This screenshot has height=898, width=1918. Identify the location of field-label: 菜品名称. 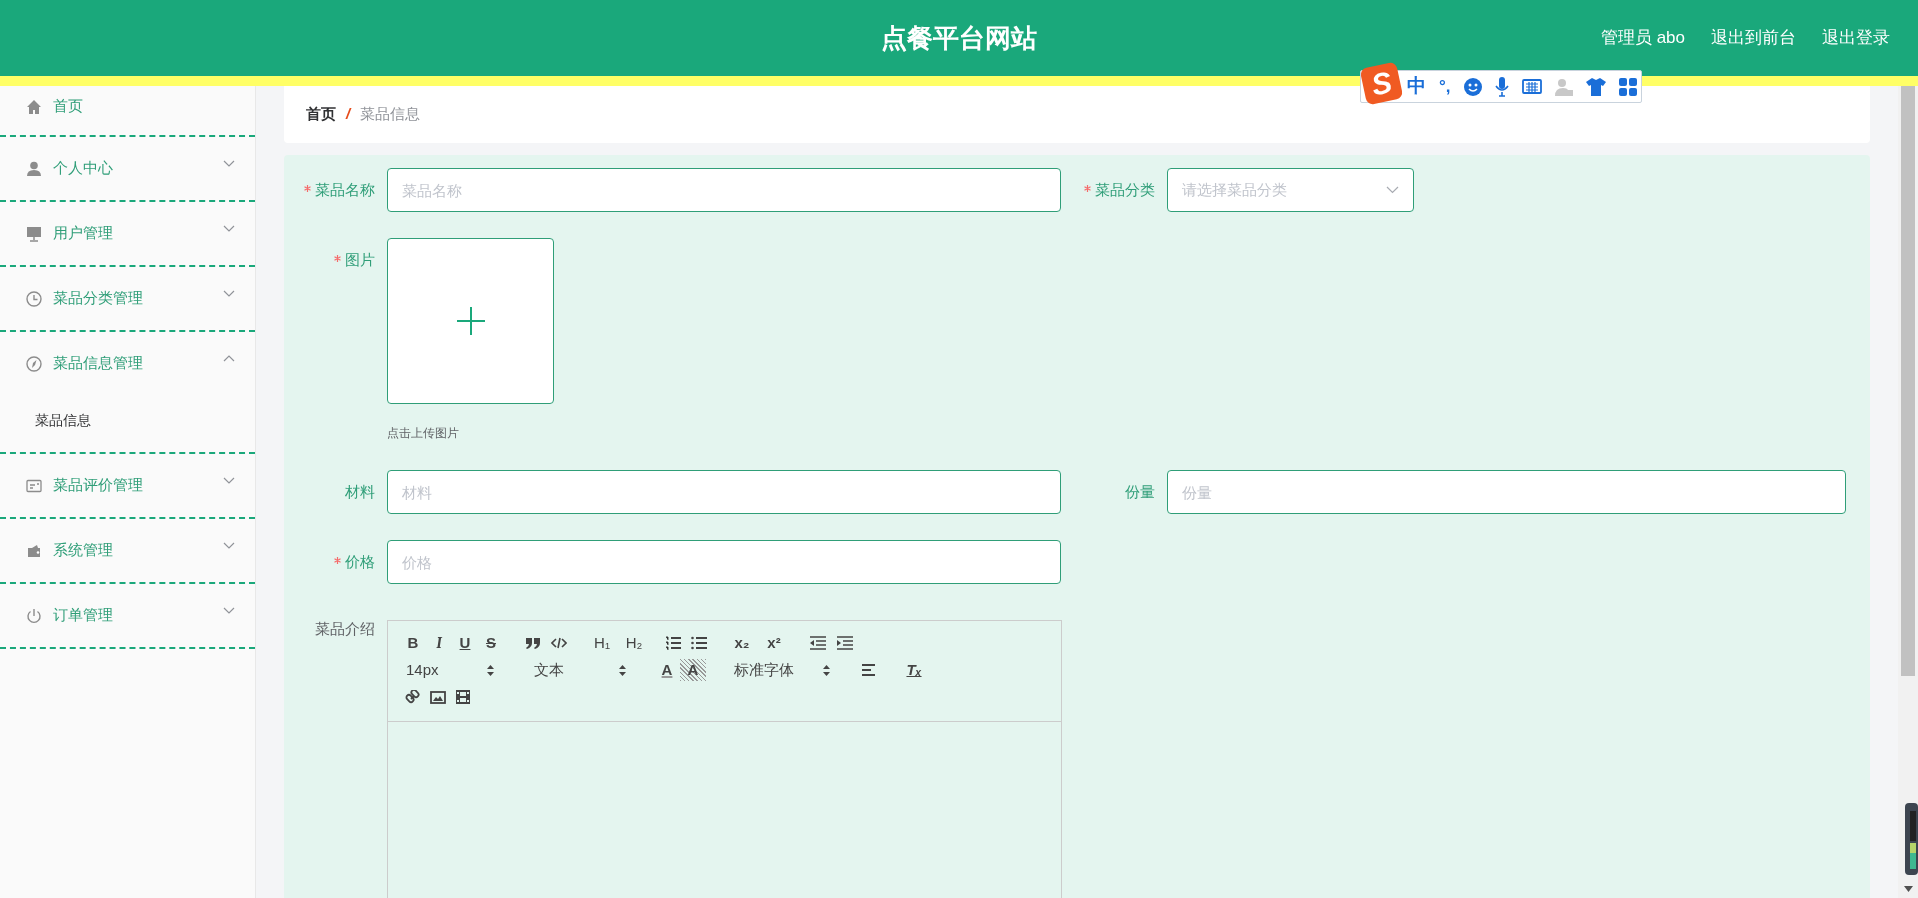
(345, 189).